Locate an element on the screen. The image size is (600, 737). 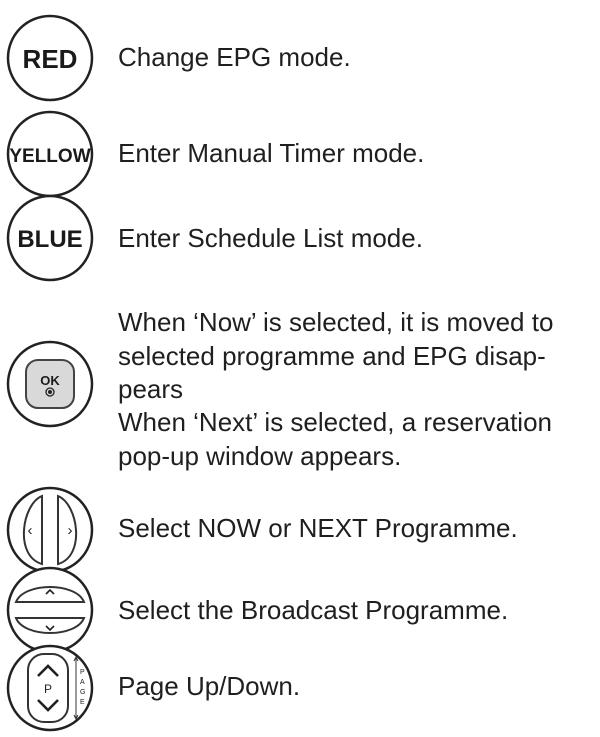
ok-description-line5: pop-up window appears. is located at coordinates (260, 456).